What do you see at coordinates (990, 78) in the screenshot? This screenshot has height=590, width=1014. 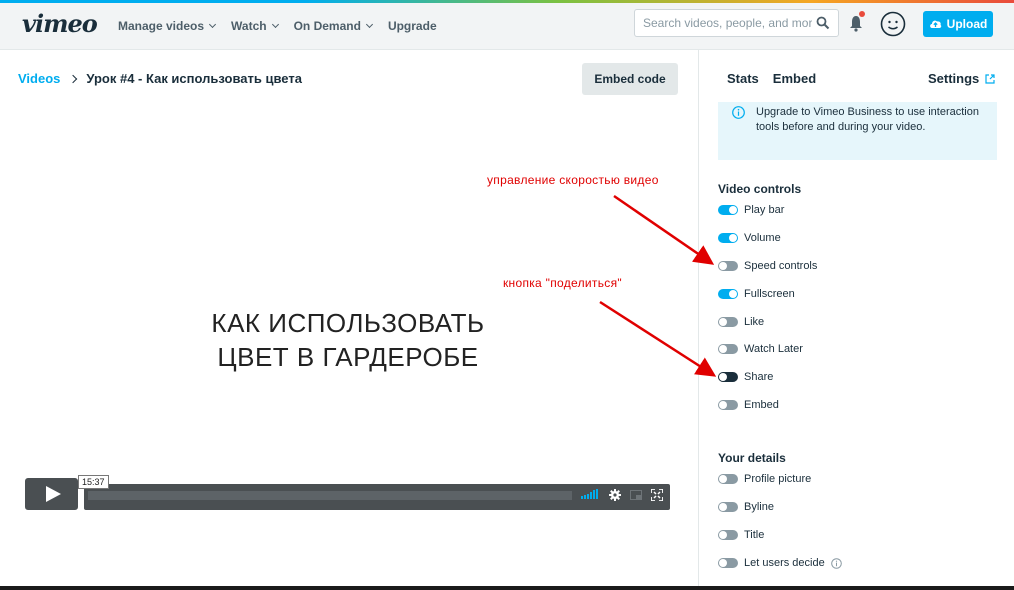 I see `external-link-icon` at bounding box center [990, 78].